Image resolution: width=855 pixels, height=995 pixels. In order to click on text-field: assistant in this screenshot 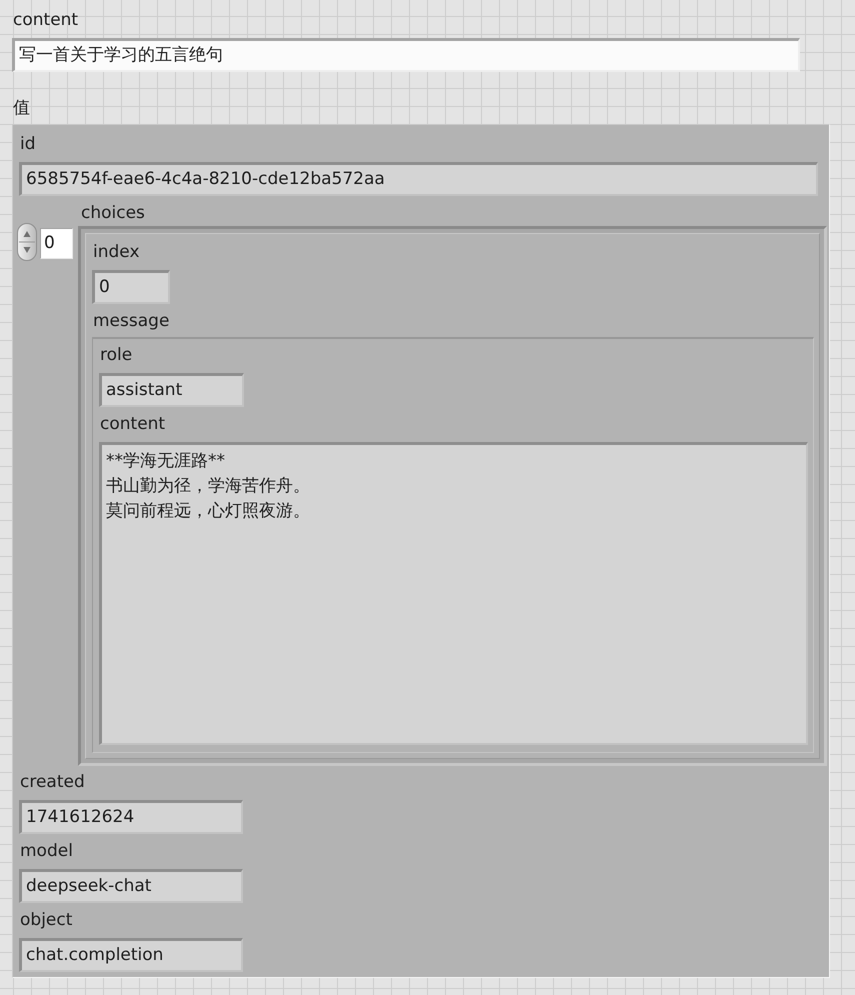, I will do `click(171, 390)`.